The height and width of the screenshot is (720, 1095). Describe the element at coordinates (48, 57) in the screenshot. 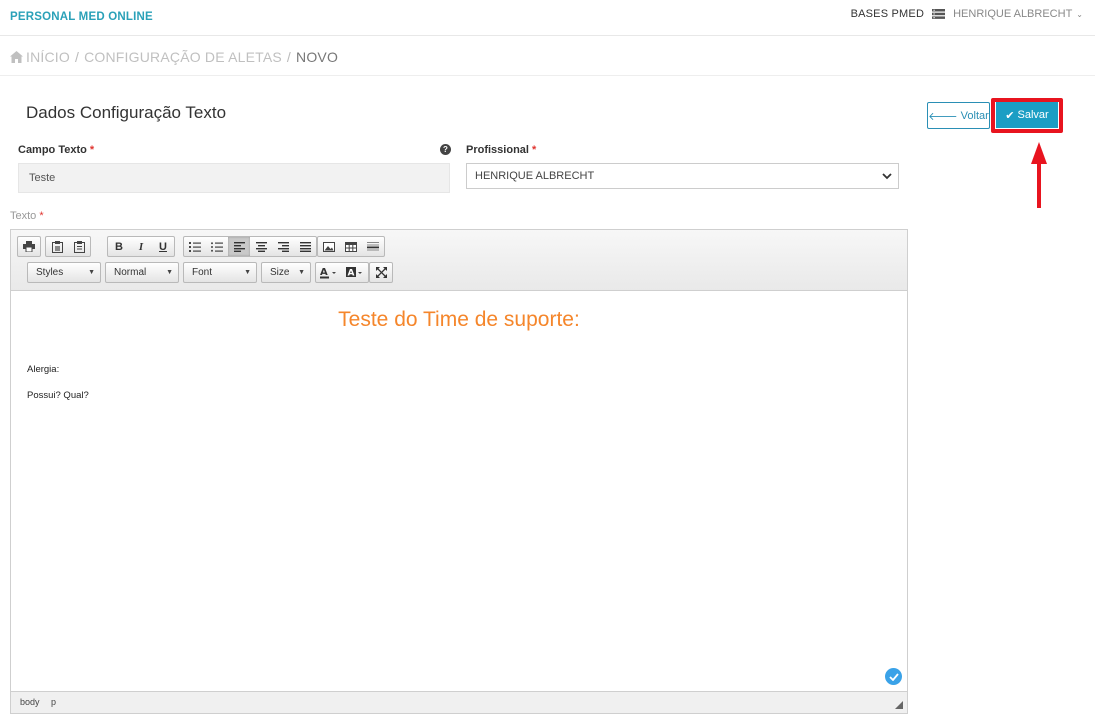

I see `breadcrumb-home: INÍCIO` at that location.